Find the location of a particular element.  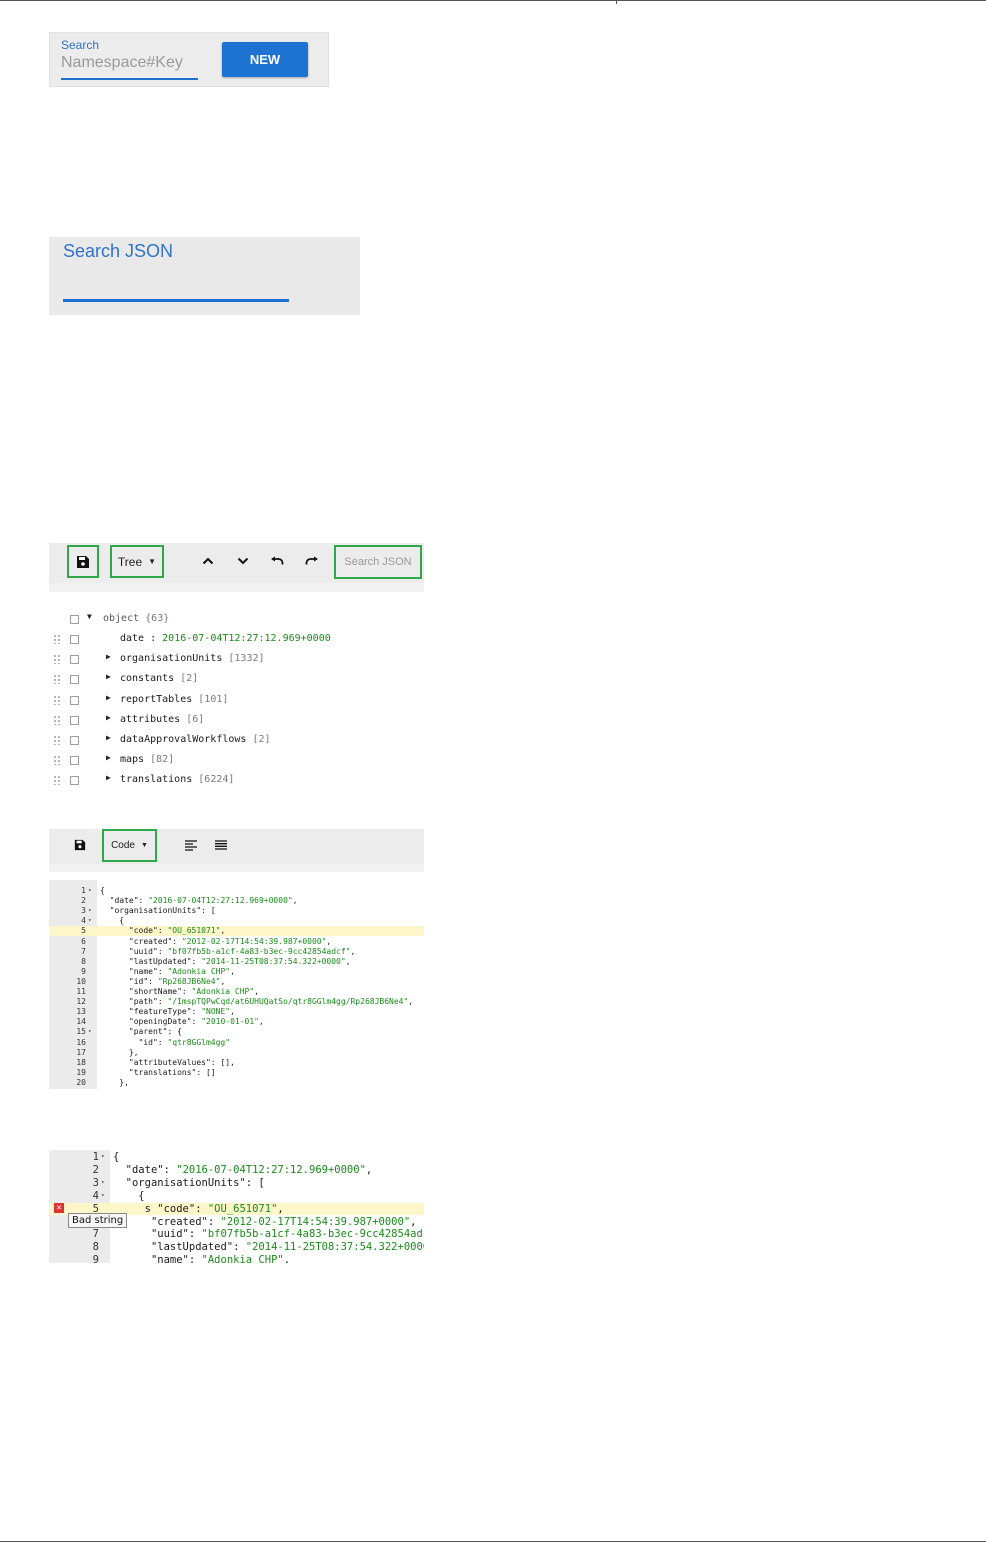

format-button is located at coordinates (191, 845).